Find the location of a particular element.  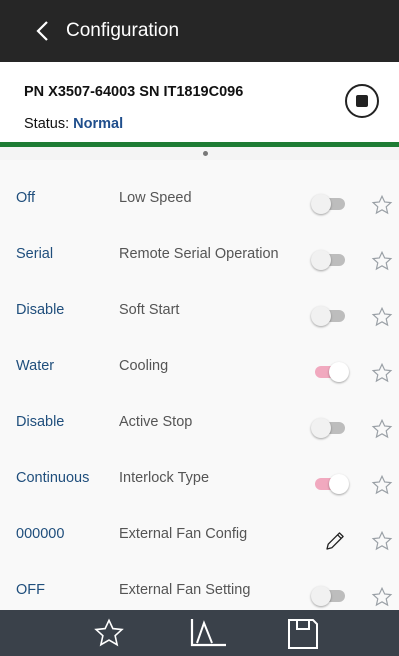

edit-pencil-icon is located at coordinates (335, 541).